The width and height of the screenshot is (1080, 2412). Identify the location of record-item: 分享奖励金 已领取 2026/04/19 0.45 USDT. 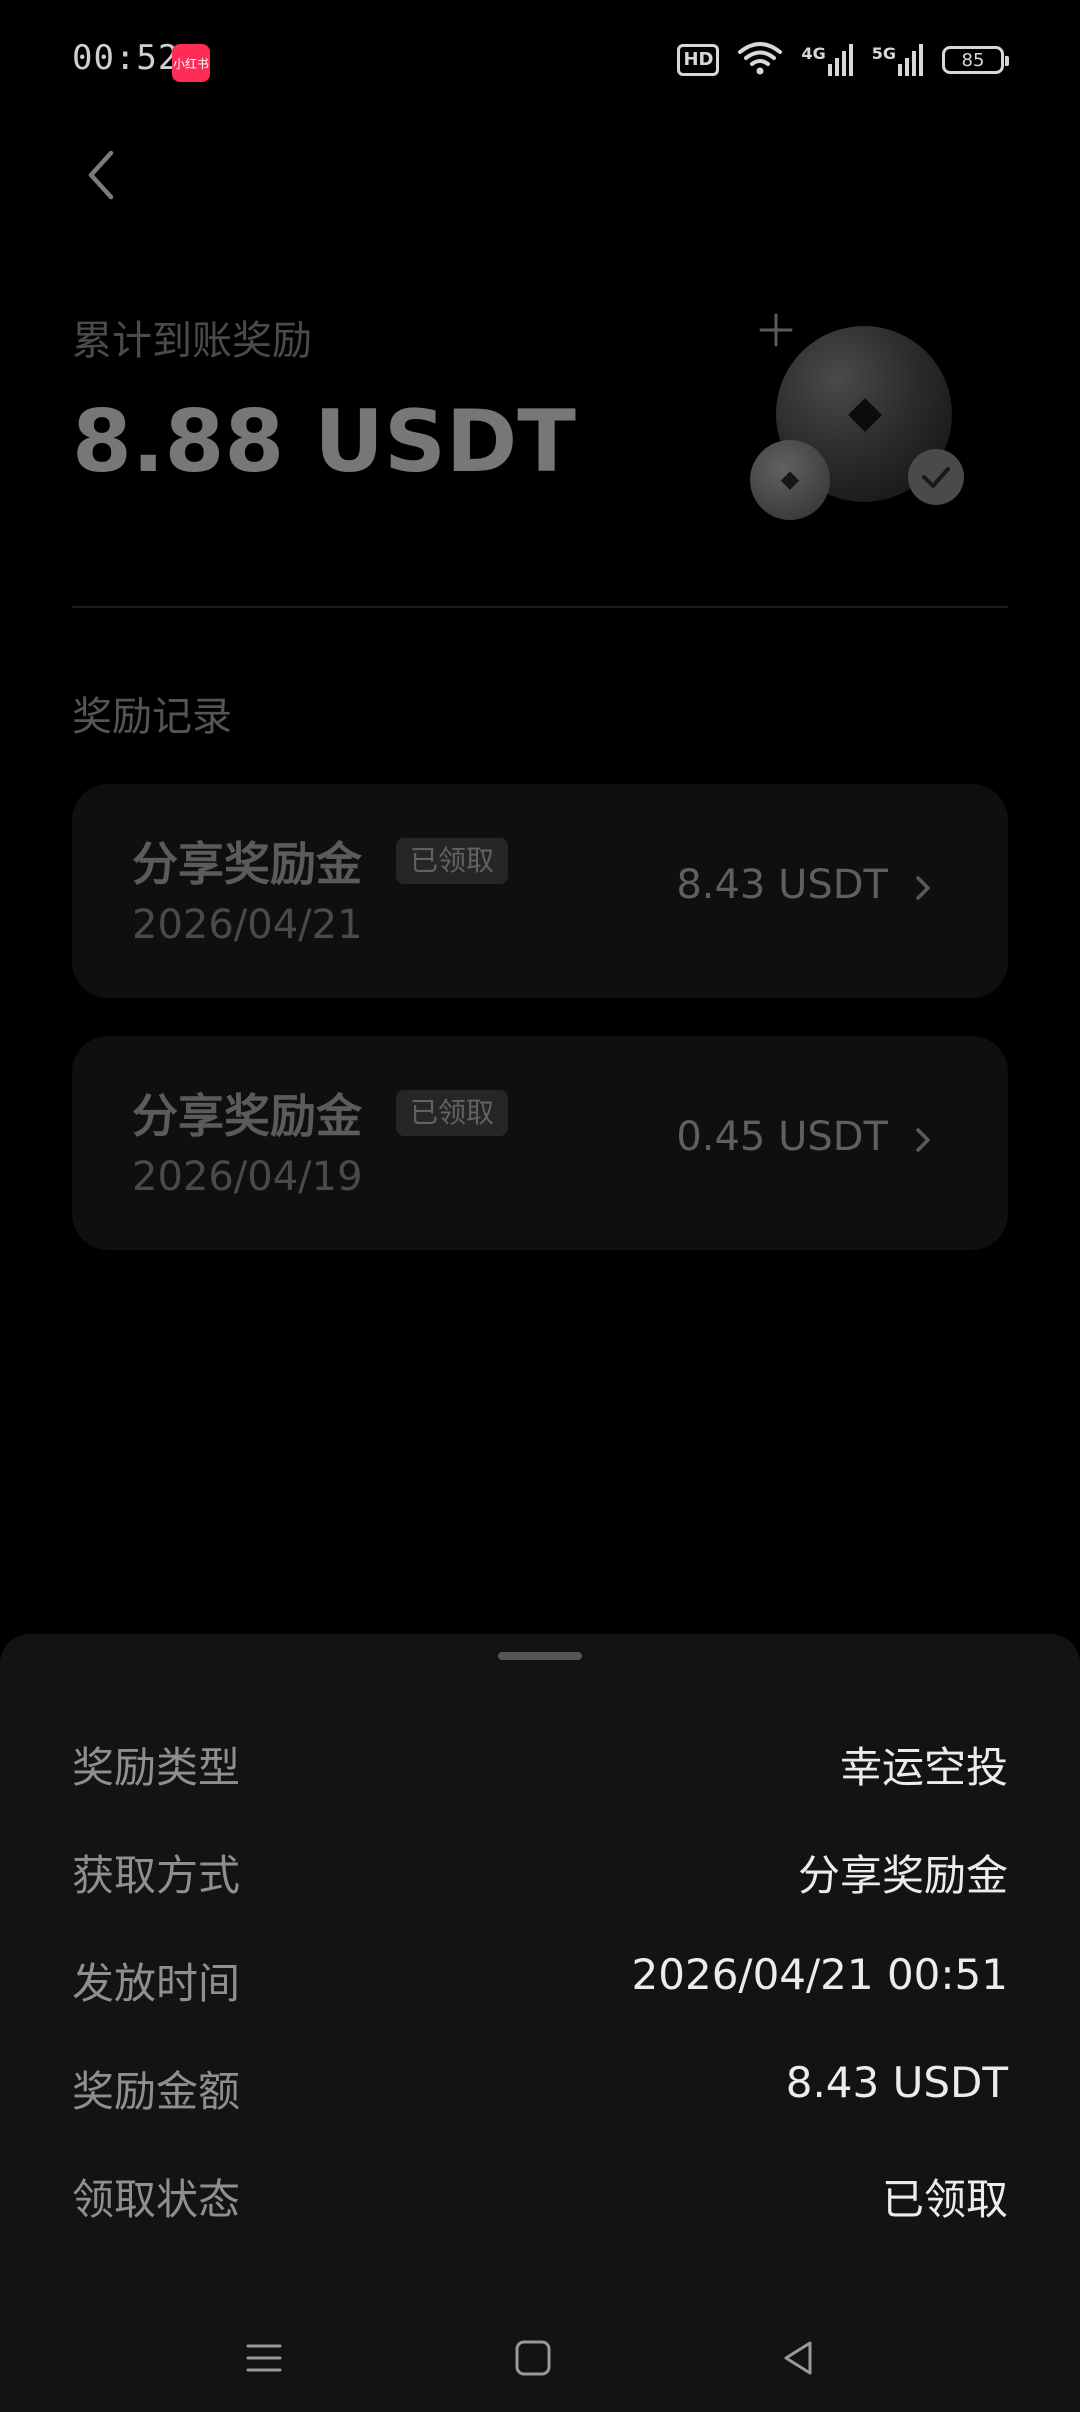
(540, 1143).